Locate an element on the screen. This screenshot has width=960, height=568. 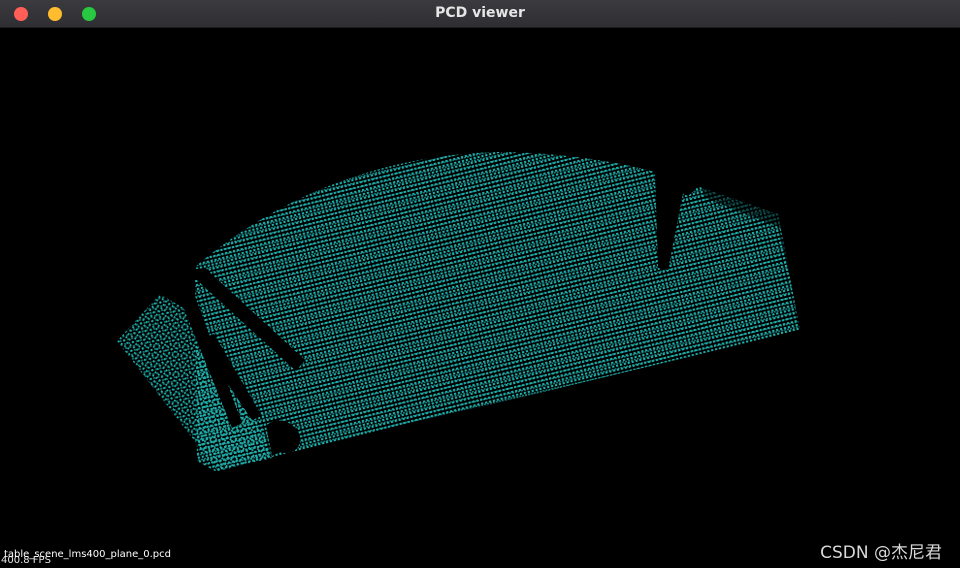
fps-counter: 400.8 FPS is located at coordinates (26, 560).